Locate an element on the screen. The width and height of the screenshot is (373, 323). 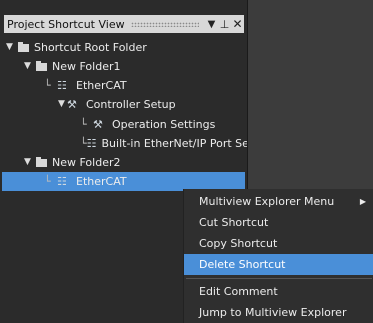
submenu-arrow-icon: ▶ is located at coordinates (362, 201).